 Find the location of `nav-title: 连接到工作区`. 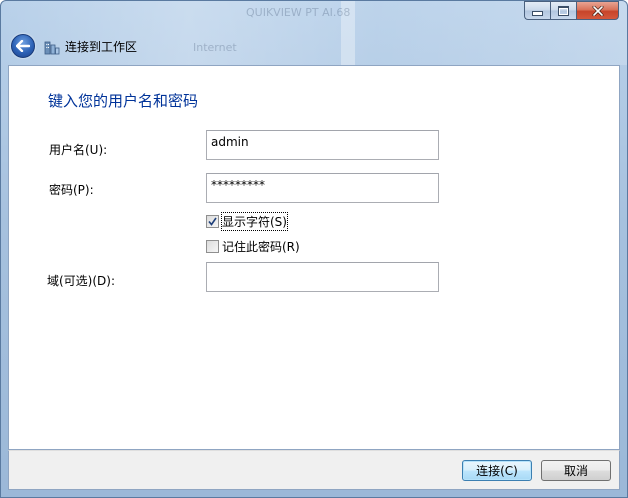

nav-title: 连接到工作区 is located at coordinates (90, 46).